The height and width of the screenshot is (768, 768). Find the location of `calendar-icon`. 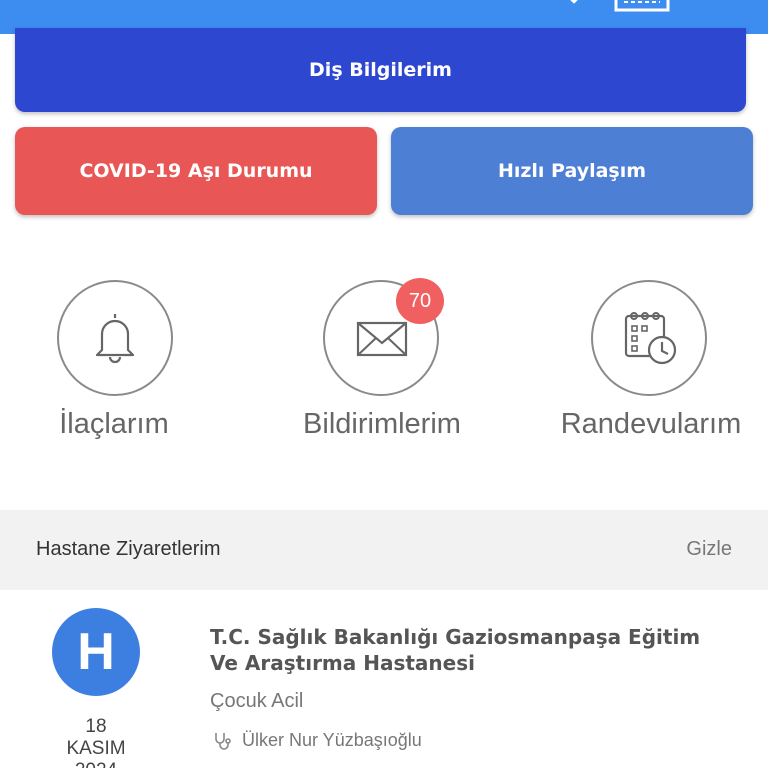

calendar-icon is located at coordinates (642, 6).